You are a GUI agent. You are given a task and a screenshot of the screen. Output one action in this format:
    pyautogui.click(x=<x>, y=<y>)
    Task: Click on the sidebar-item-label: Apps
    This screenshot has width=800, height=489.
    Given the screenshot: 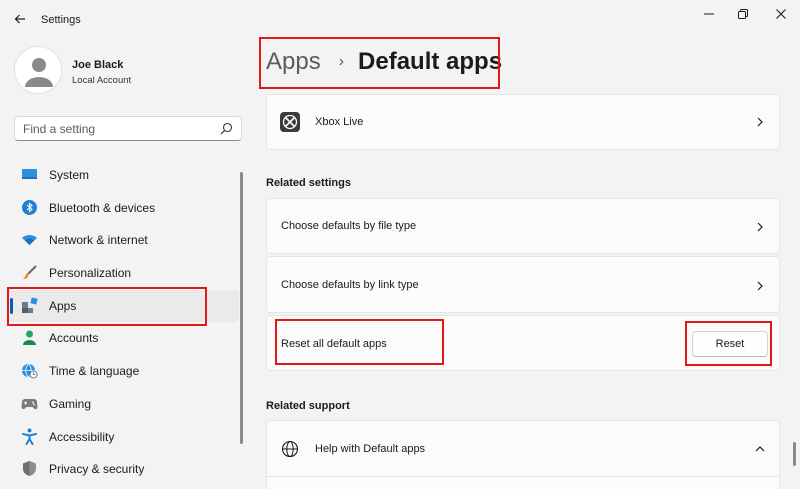 What is the action you would take?
    pyautogui.click(x=63, y=305)
    